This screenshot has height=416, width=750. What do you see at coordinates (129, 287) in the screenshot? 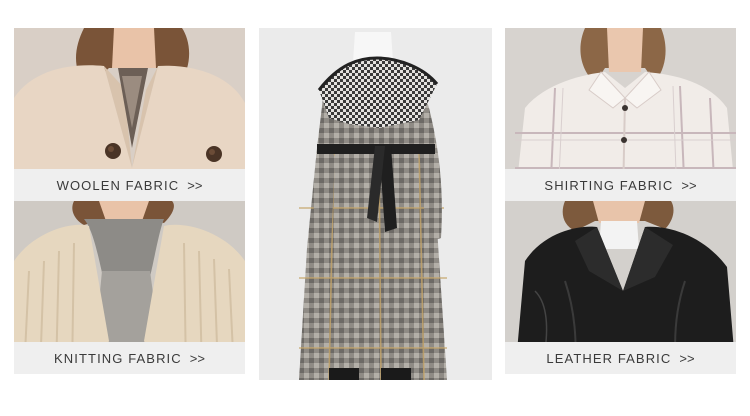
I see `knitting-fabric-tile: KNITTING FABRIC >>` at bounding box center [129, 287].